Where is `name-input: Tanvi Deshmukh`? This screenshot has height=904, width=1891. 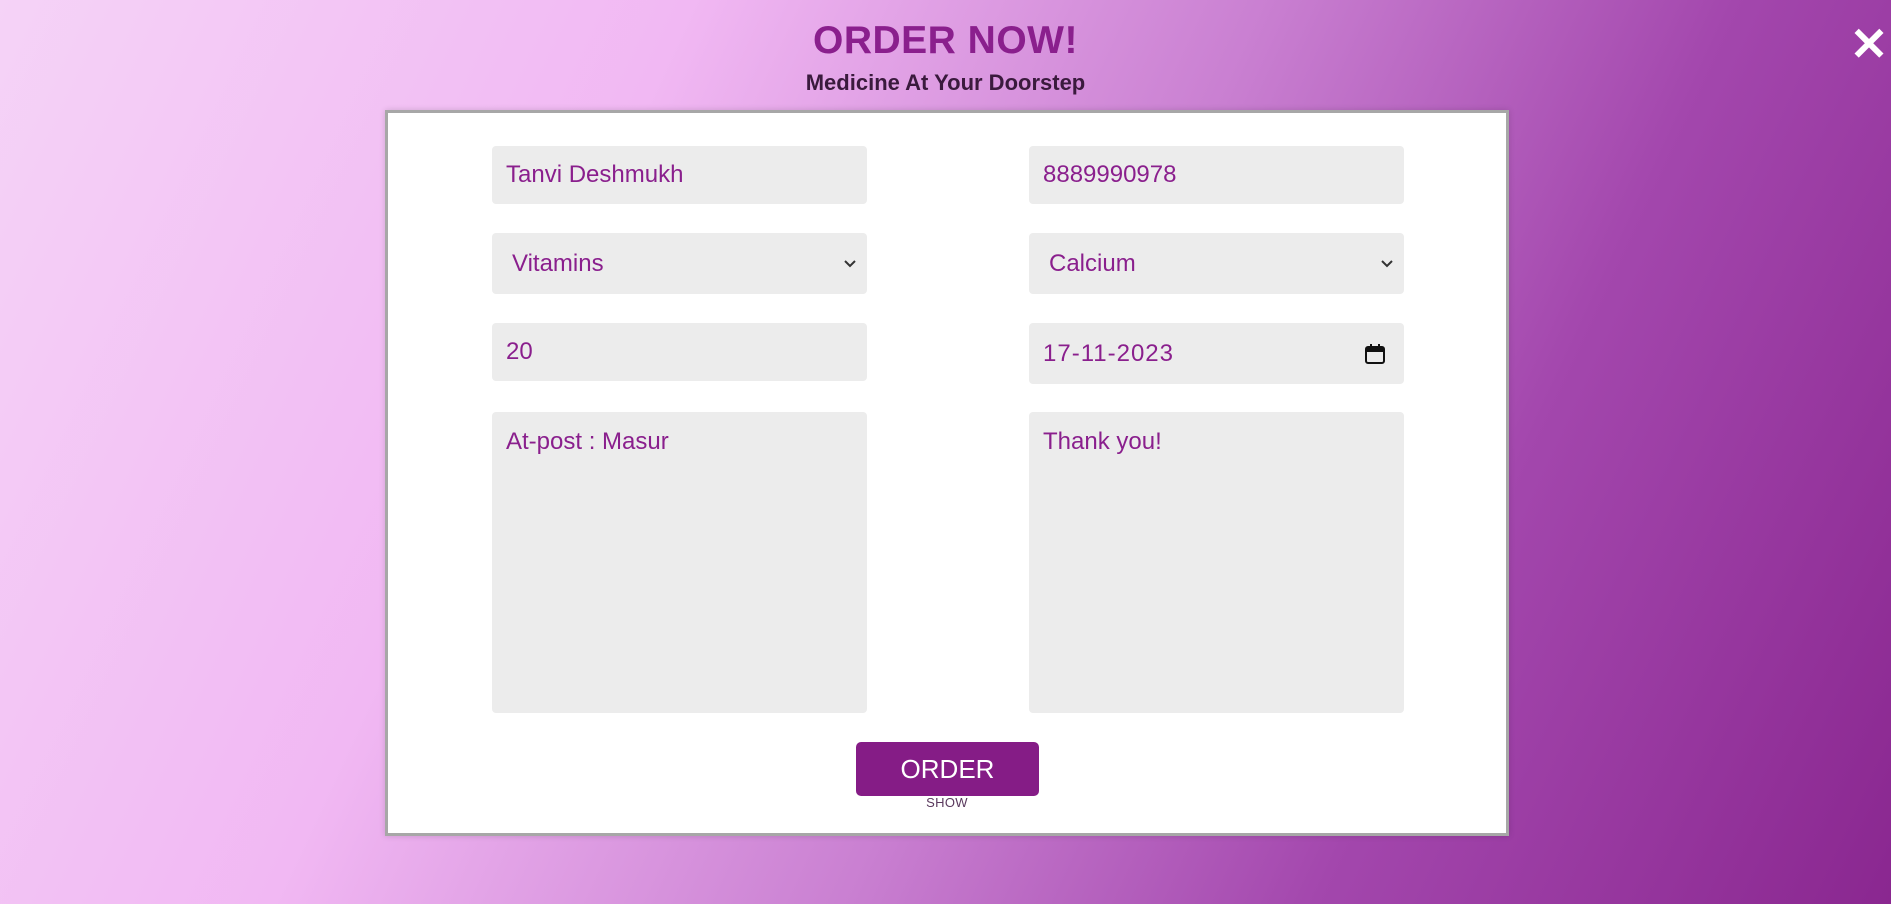
name-input: Tanvi Deshmukh is located at coordinates (679, 175).